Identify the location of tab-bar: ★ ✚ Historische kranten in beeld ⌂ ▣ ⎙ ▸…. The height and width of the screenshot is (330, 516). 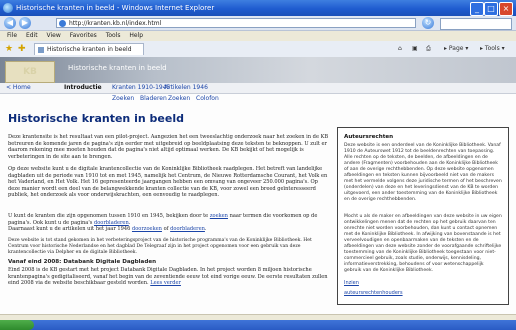
(258, 49).